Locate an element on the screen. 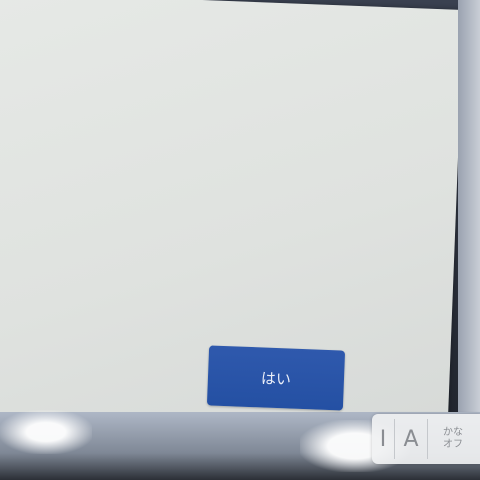  ime-toolbar: I A かな オフ is located at coordinates (426, 439).